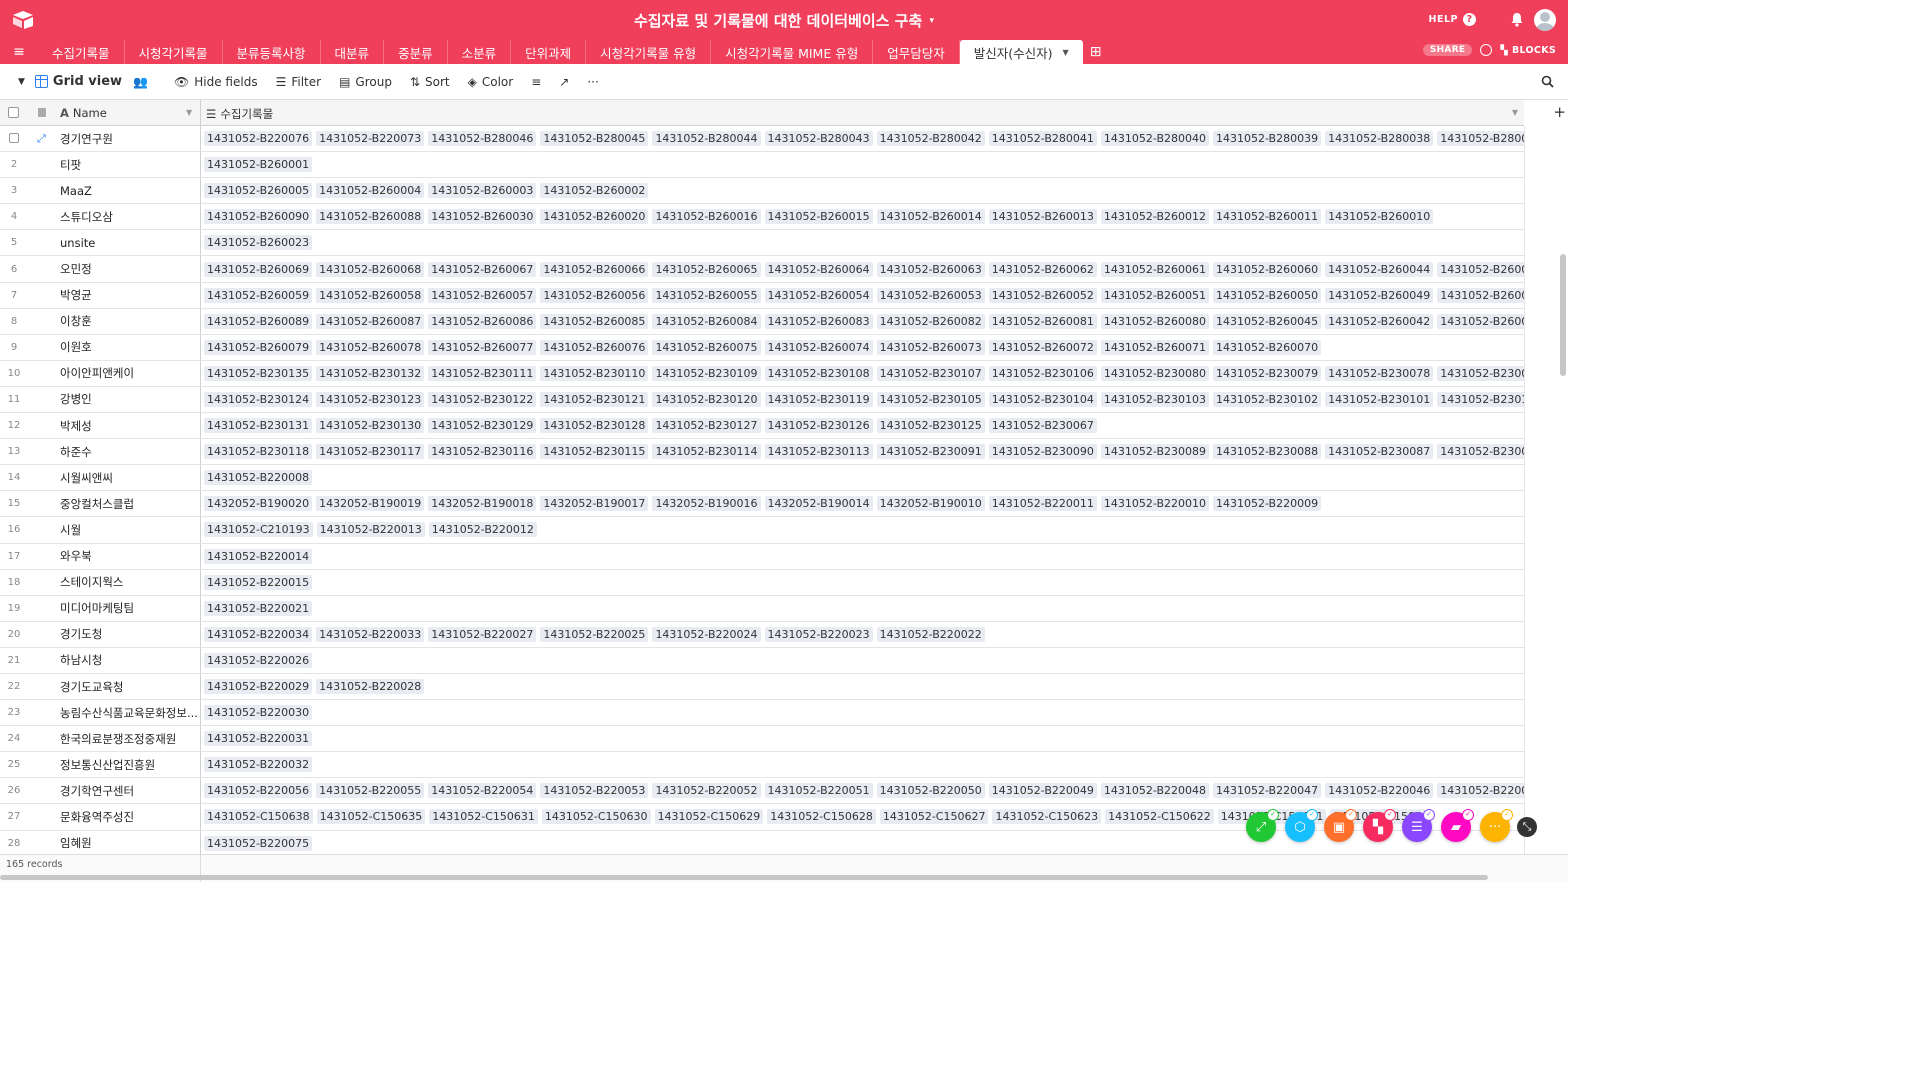 This screenshot has height=1080, width=1920. I want to click on linked-record-chip: 1431052-B220048, so click(1154, 791).